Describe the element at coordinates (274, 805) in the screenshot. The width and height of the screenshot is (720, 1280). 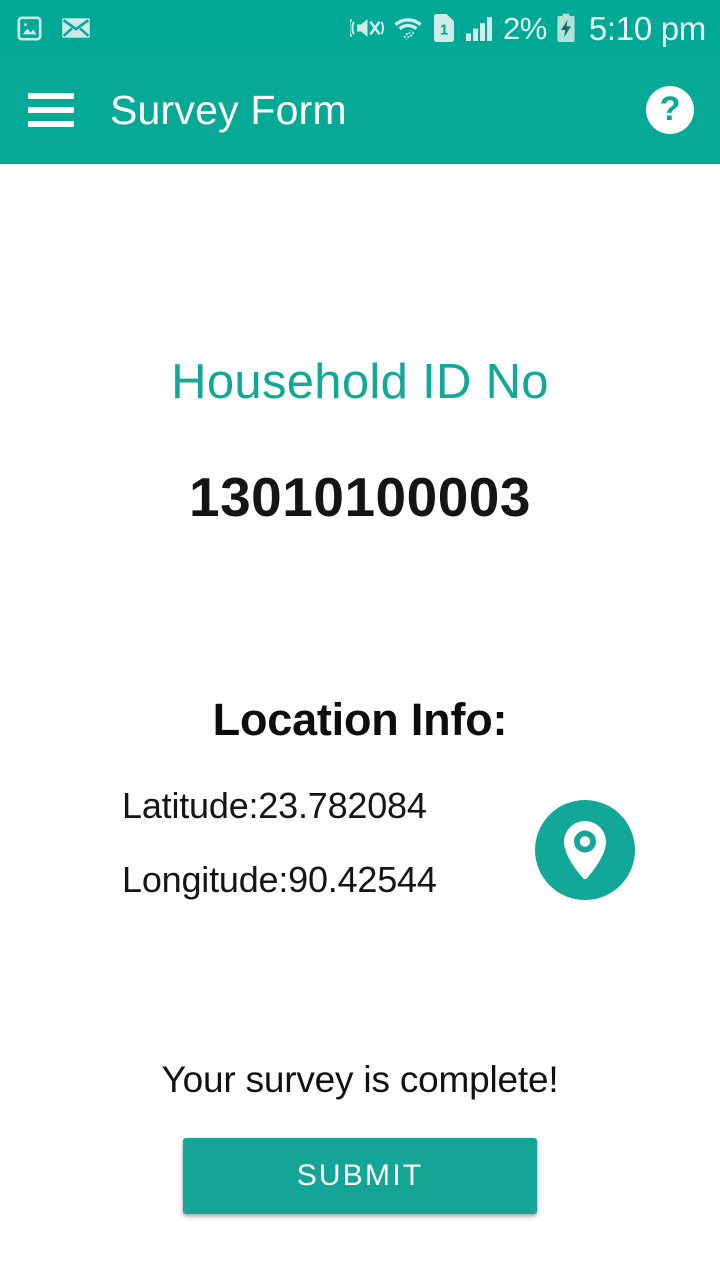
I see `latitude-row: Latitude:23.782084` at that location.